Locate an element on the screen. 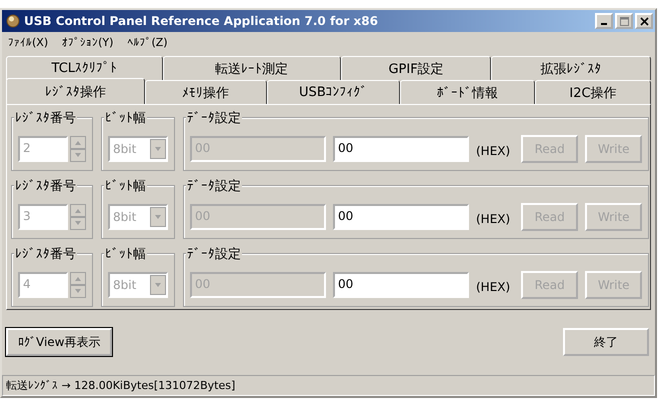 This screenshot has width=669, height=405. menu-item: ﾍﾙﾌﾟ(Z) is located at coordinates (147, 42).